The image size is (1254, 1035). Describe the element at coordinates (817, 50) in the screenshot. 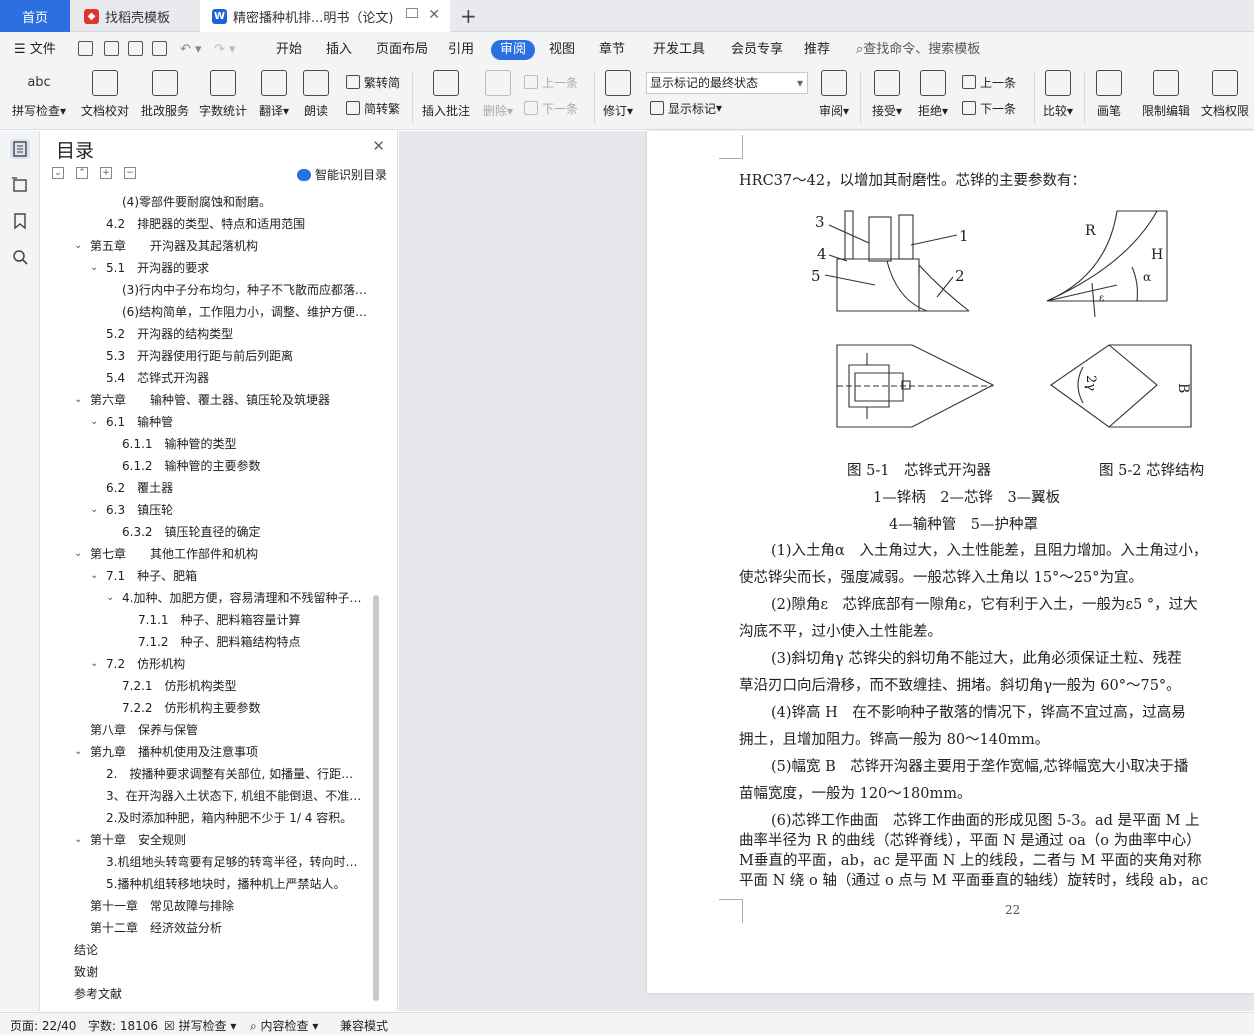

I see `menu-9: 推荐` at that location.